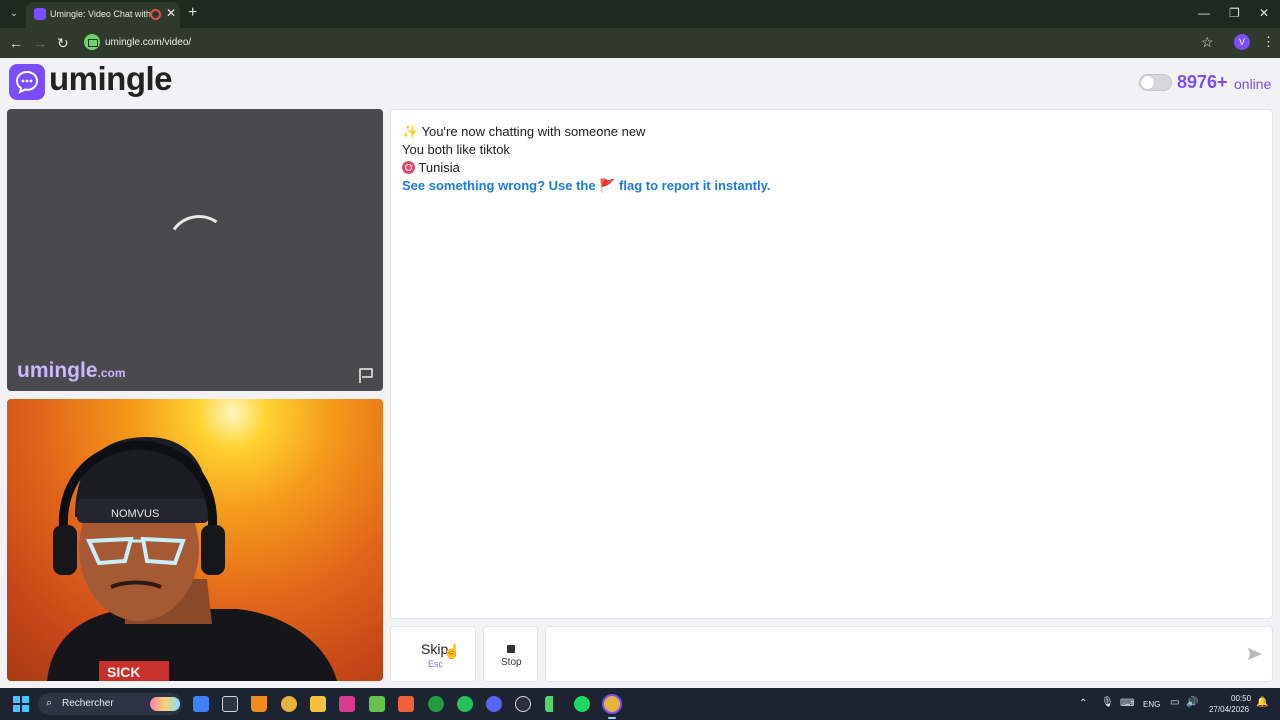 Image resolution: width=1280 pixels, height=720 pixels. Describe the element at coordinates (1147, 82) in the screenshot. I see `toggle-knob` at that location.